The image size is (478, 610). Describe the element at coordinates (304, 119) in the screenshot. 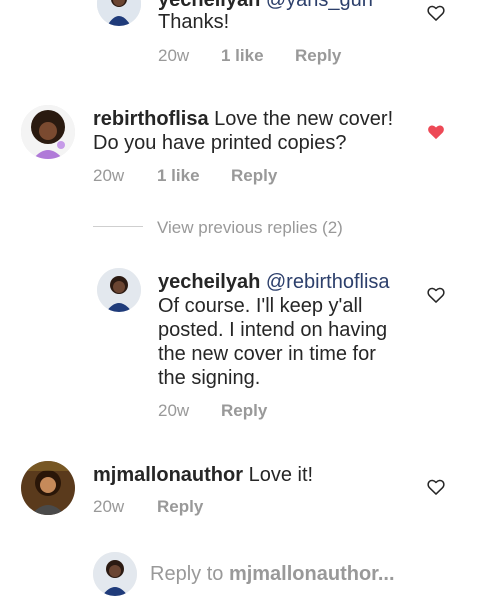

I see `comment-text: Love the new cover!` at that location.